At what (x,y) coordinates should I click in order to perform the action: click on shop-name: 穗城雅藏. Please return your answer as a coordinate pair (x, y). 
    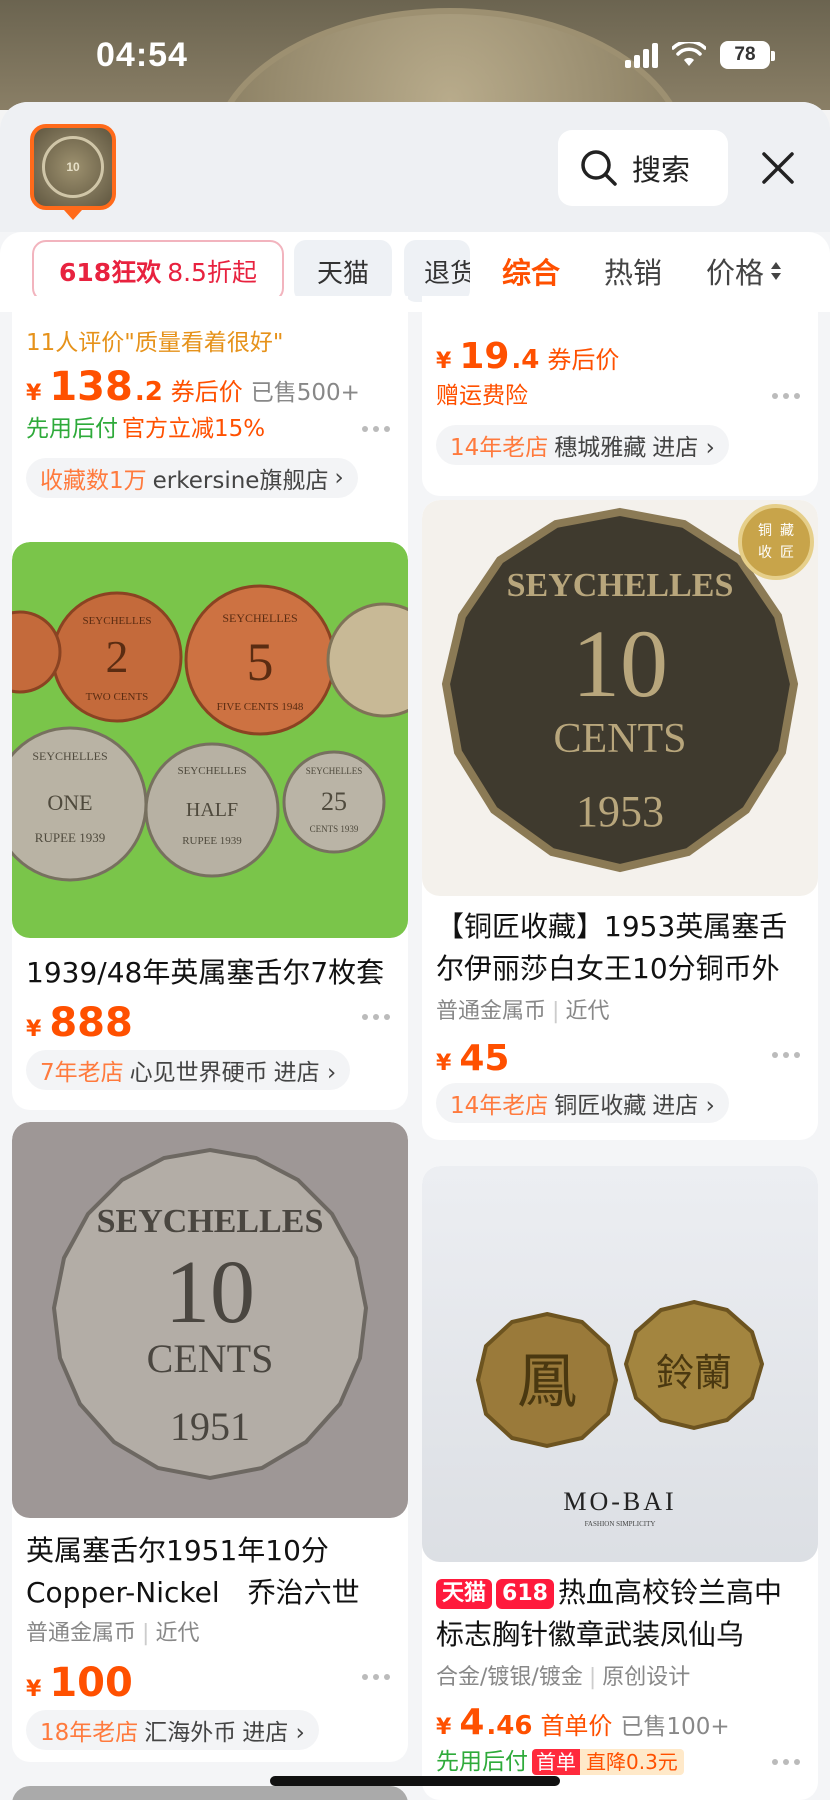
    Looking at the image, I should click on (600, 448).